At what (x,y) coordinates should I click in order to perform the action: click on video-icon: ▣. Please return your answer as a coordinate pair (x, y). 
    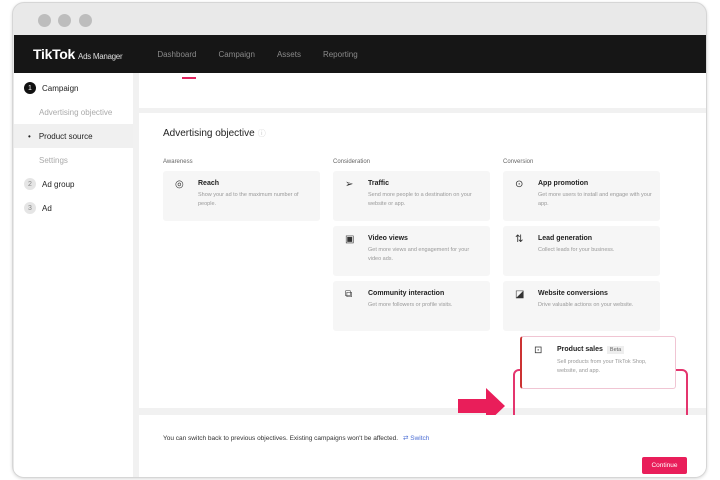
    Looking at the image, I should click on (350, 239).